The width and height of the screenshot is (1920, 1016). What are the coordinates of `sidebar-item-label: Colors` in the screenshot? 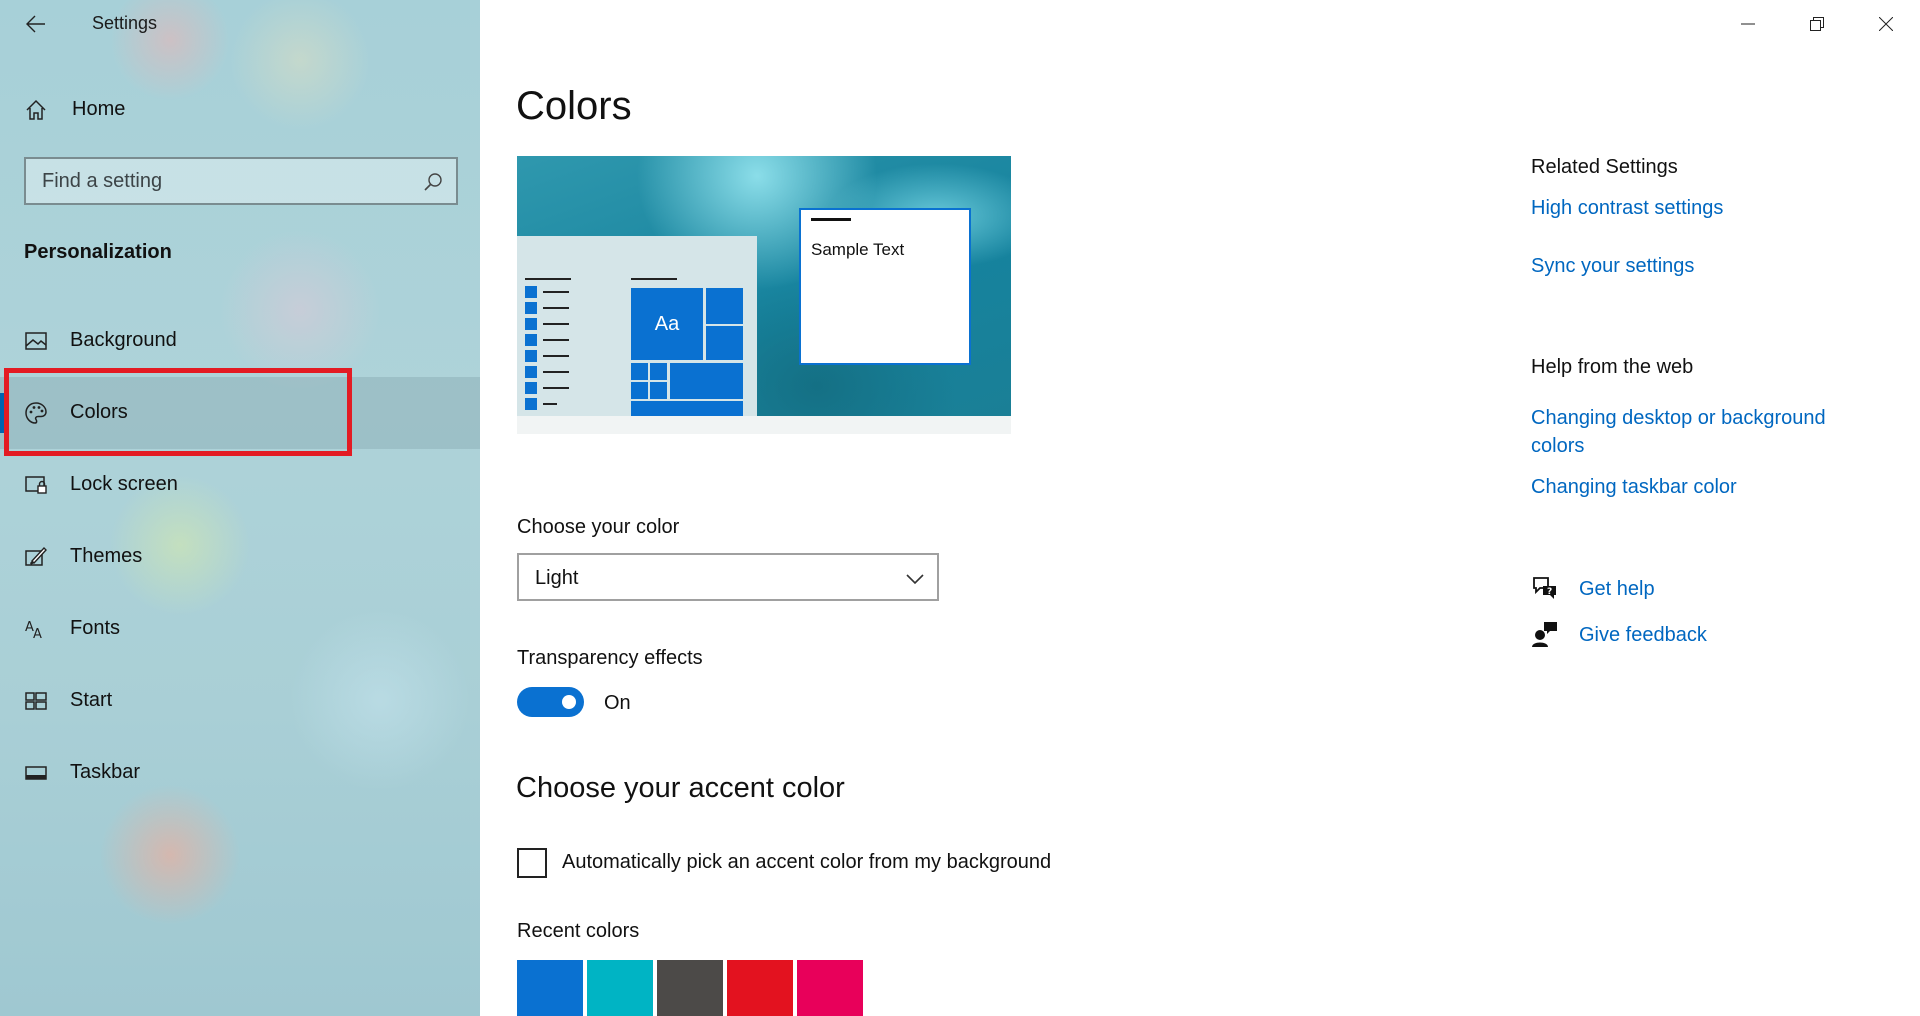 It's located at (99, 412).